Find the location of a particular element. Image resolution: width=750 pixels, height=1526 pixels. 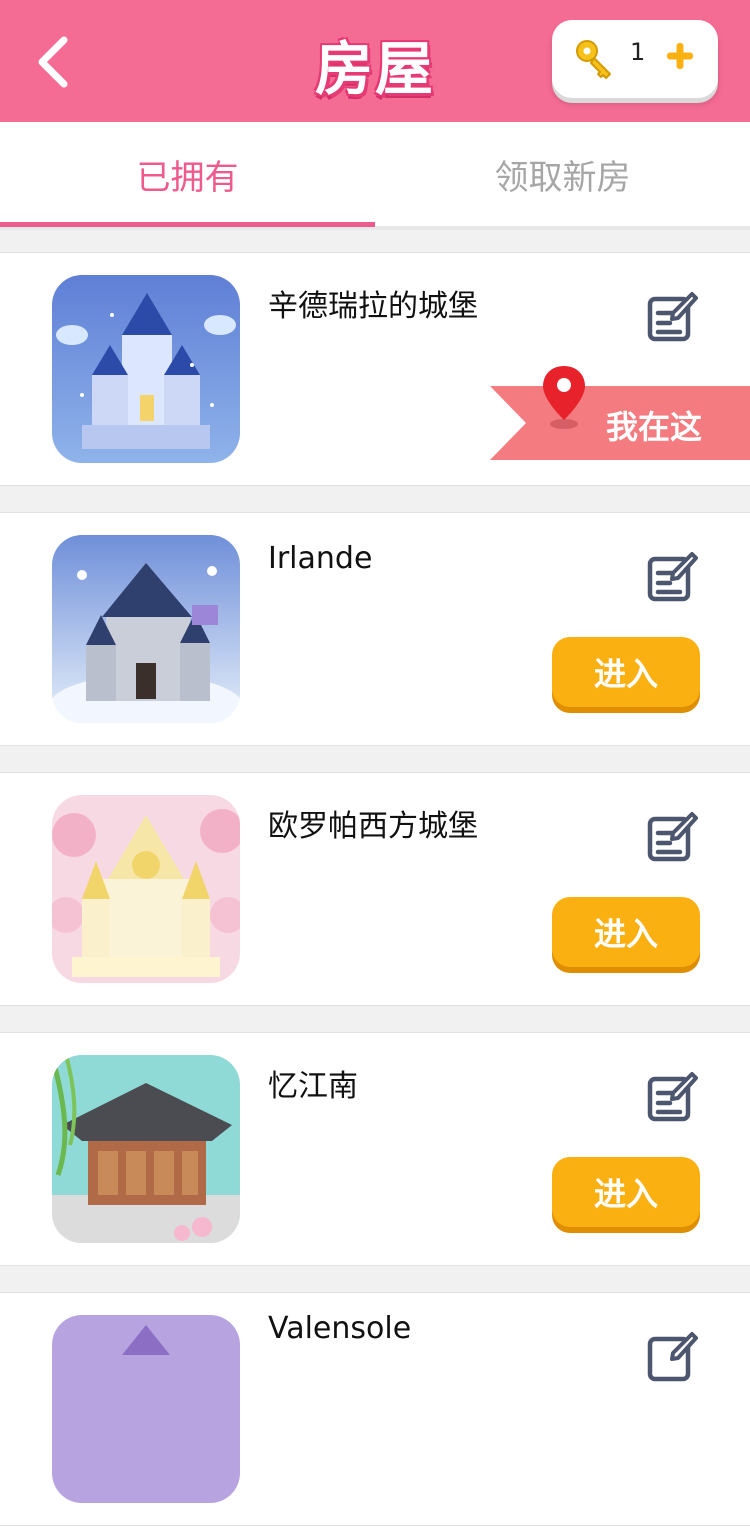

house-name: 忆江南 is located at coordinates (313, 1086).